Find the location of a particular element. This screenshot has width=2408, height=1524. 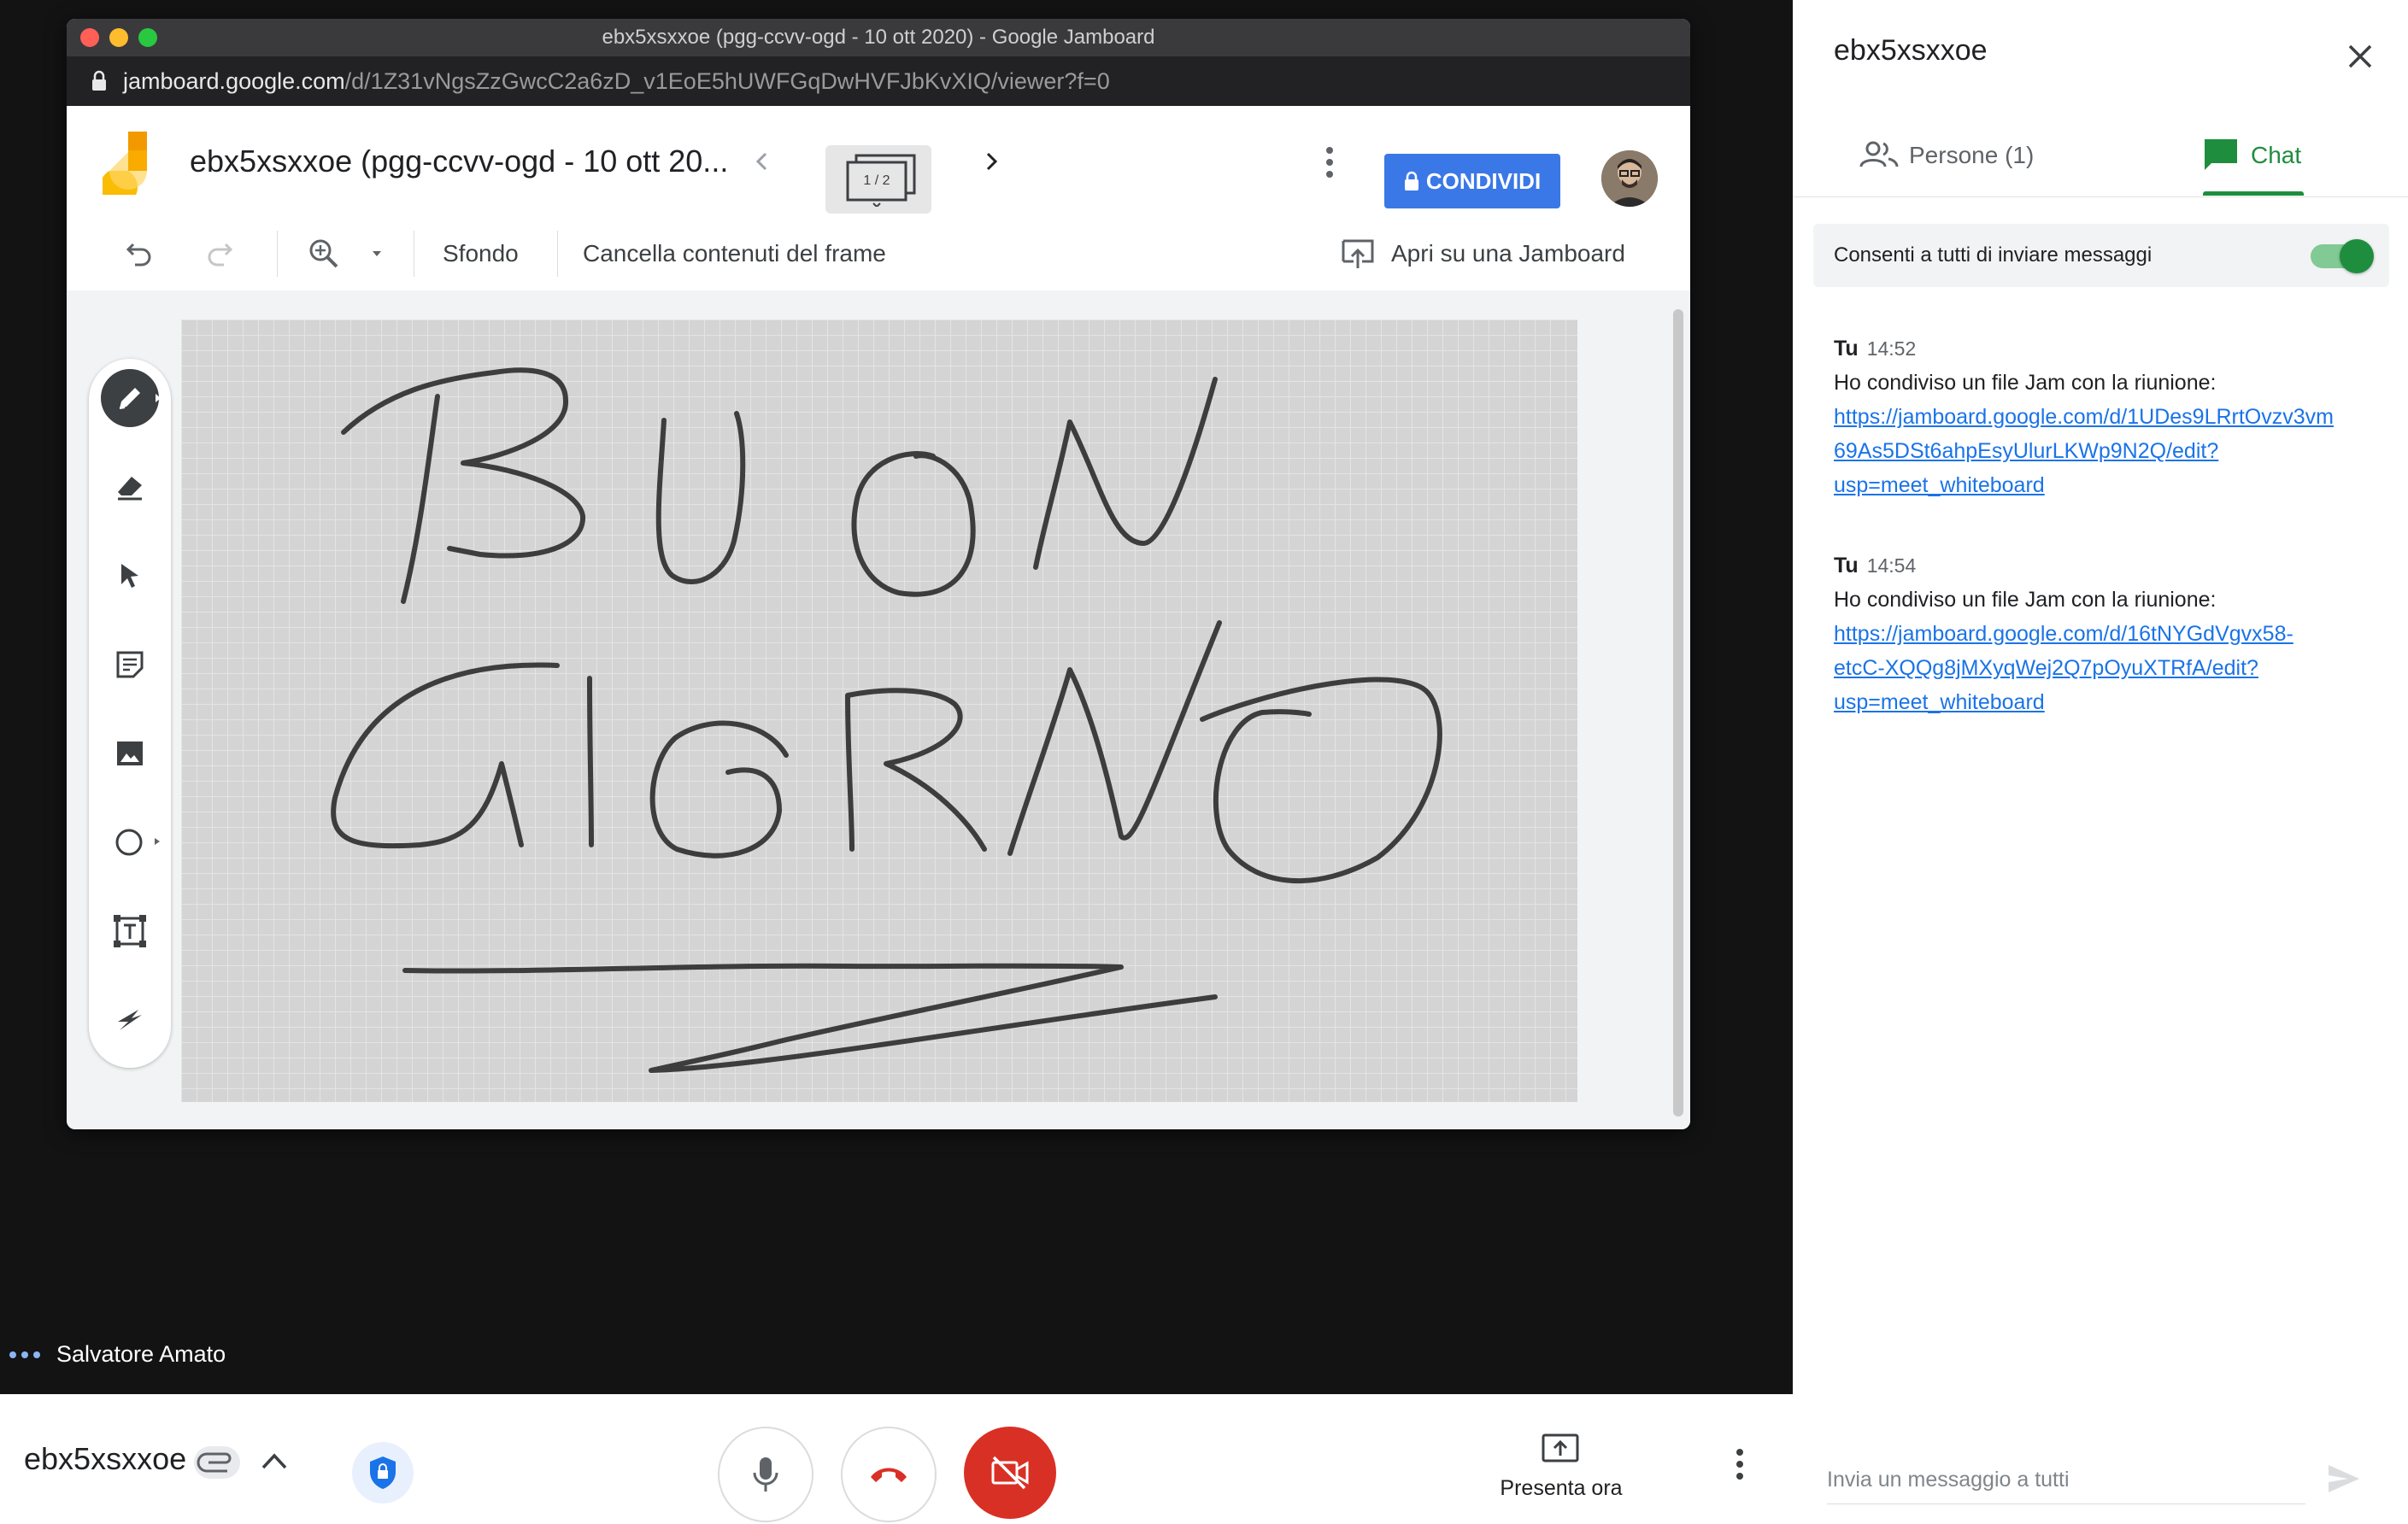

open-in-jamboard-icon is located at coordinates (1358, 255).